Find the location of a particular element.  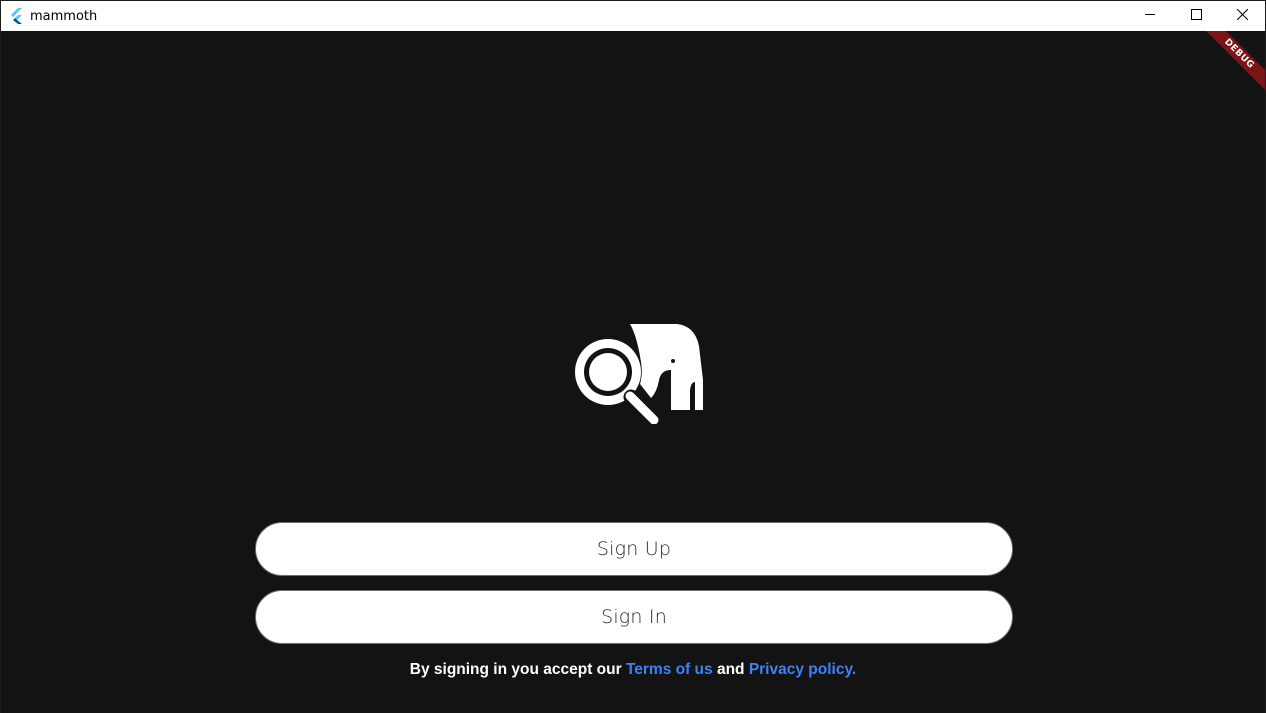

sign-in-button: Sign In is located at coordinates (634, 617).